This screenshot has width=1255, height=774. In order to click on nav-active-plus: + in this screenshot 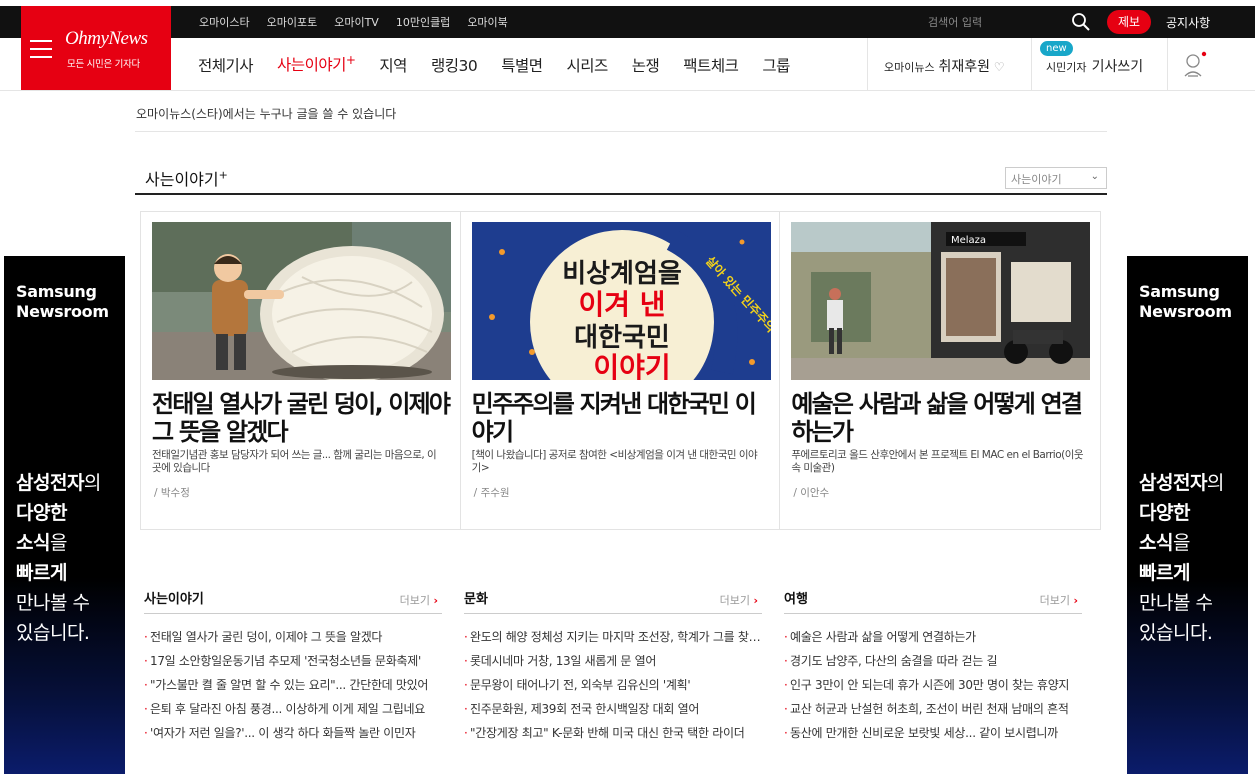, I will do `click(350, 60)`.